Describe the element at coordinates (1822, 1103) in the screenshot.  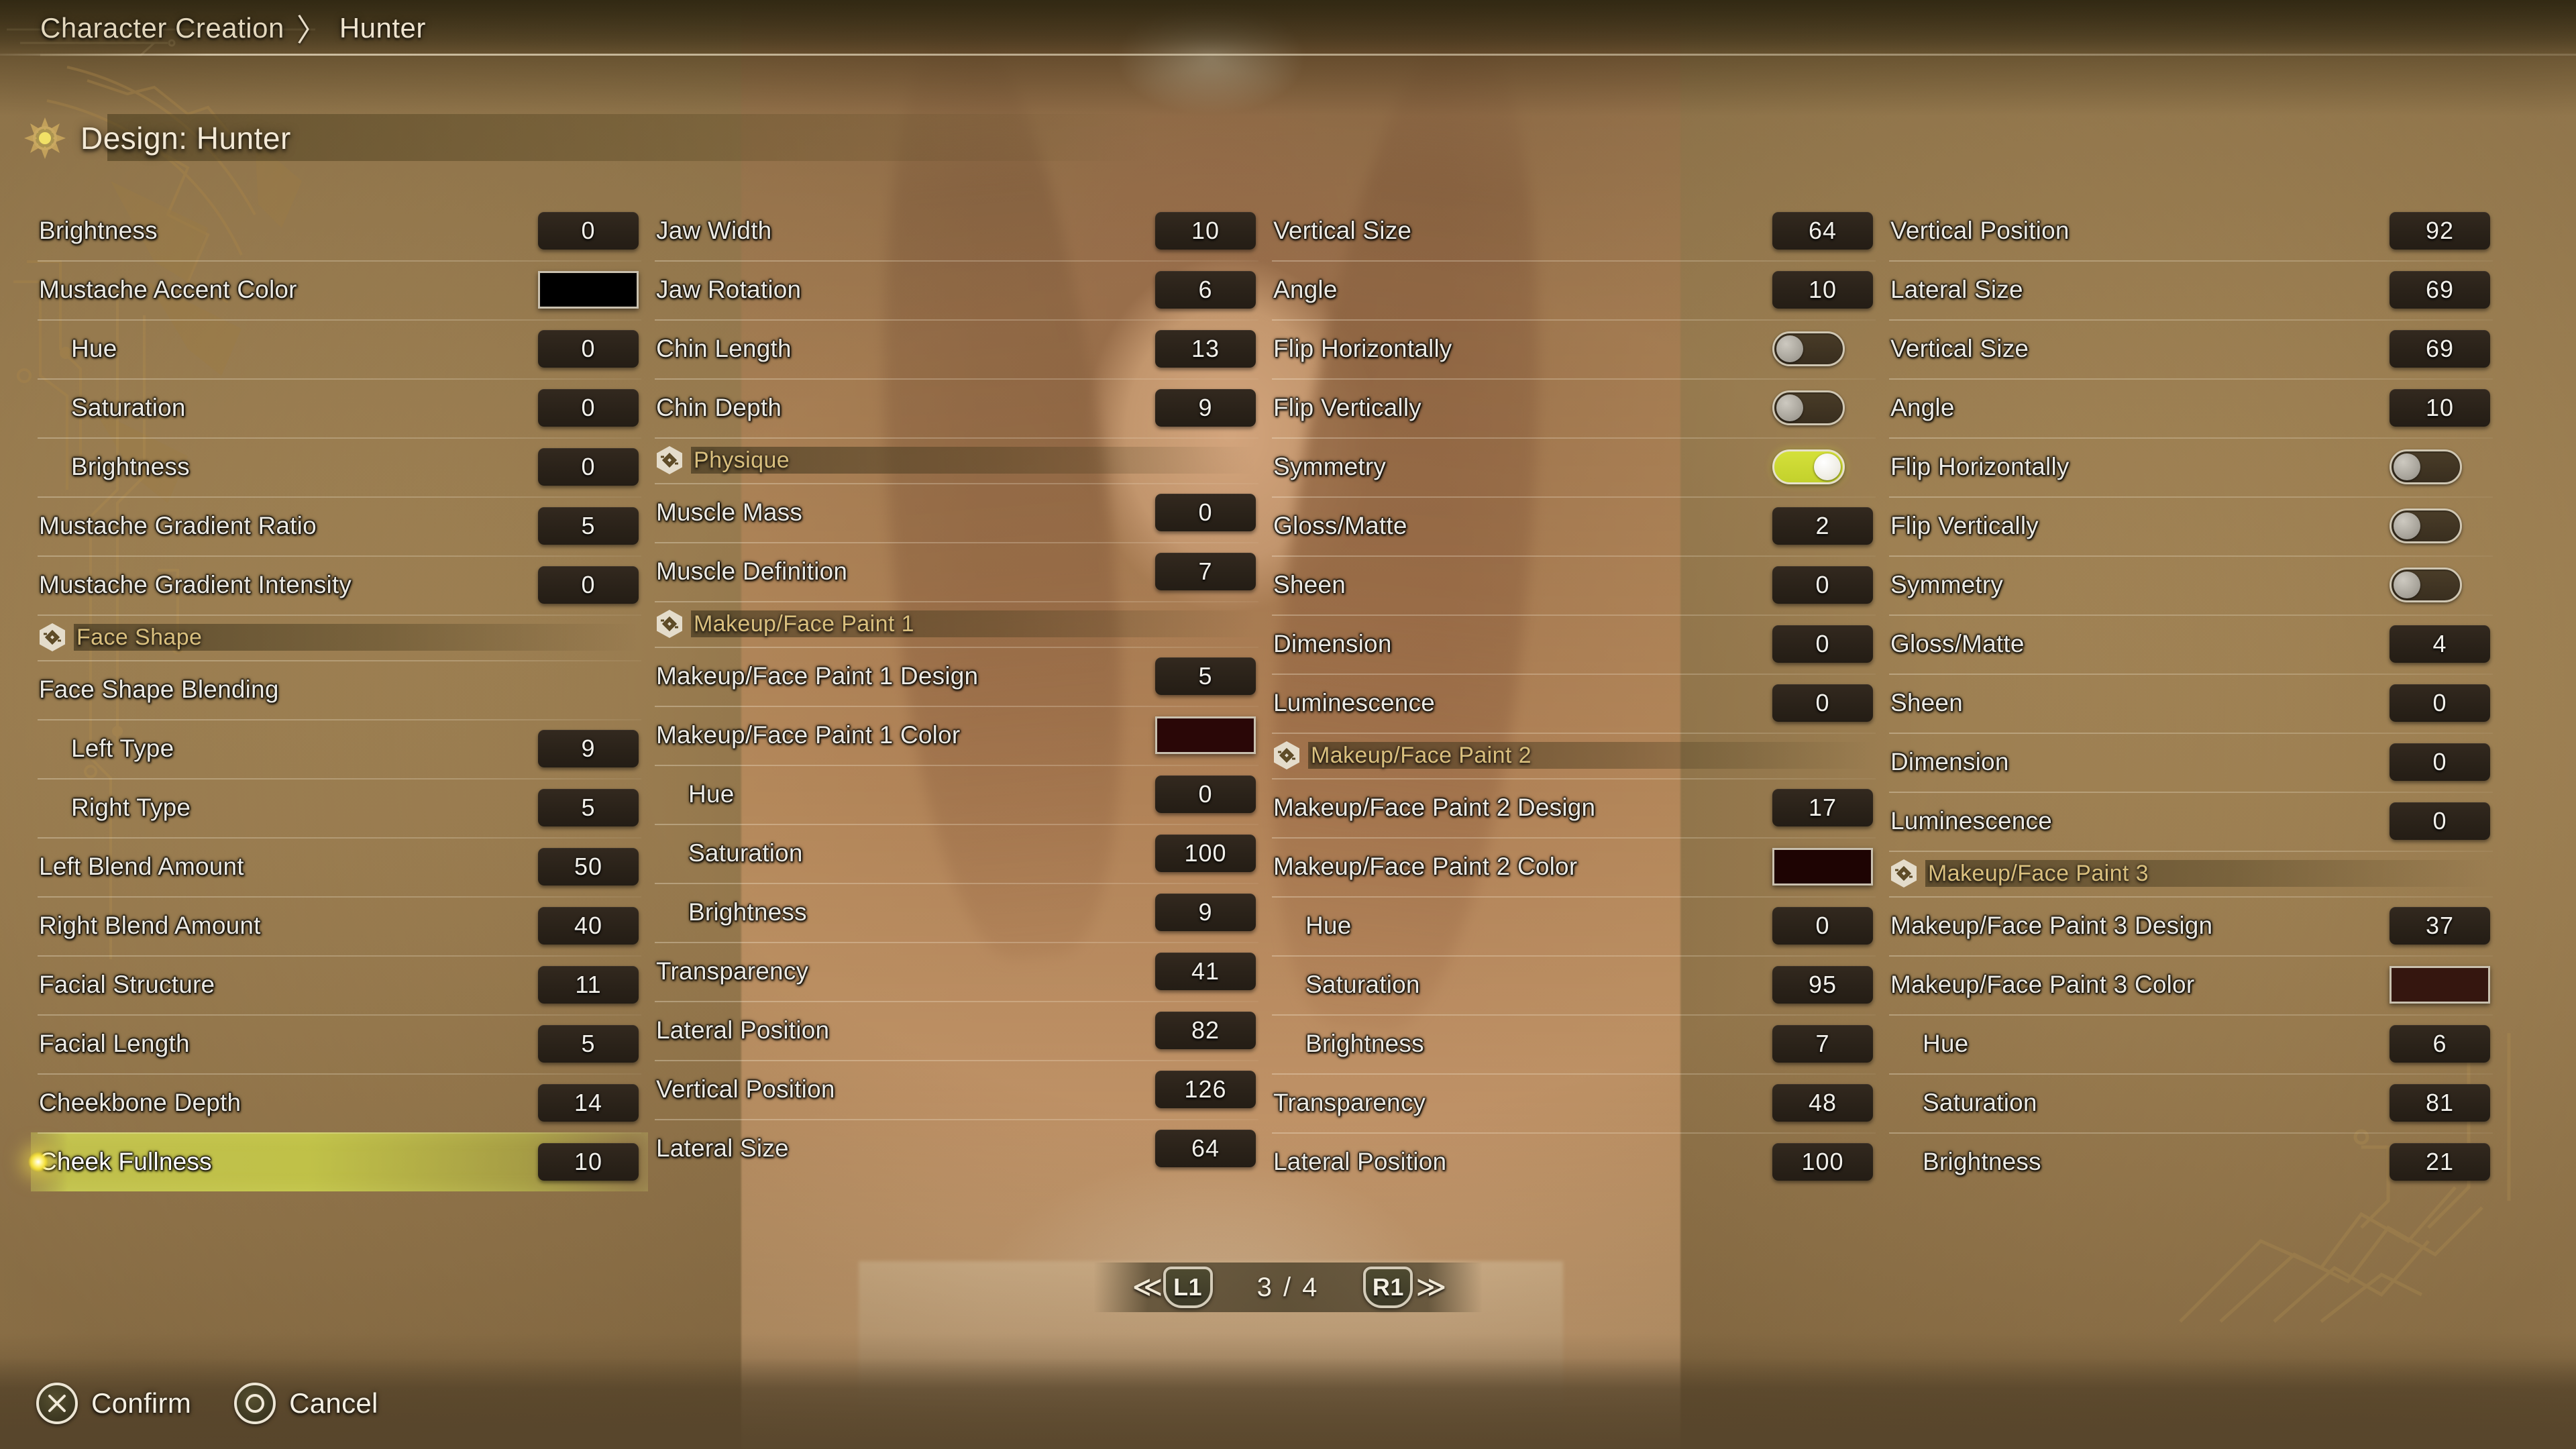
I see `setting-value-box: 48` at that location.